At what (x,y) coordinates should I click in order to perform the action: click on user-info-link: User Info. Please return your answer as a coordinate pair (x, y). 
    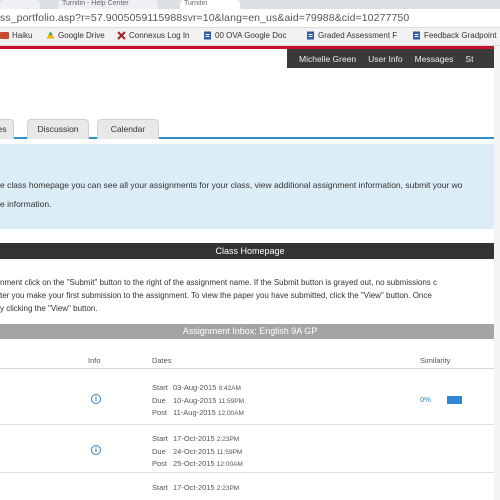
    Looking at the image, I should click on (379, 59).